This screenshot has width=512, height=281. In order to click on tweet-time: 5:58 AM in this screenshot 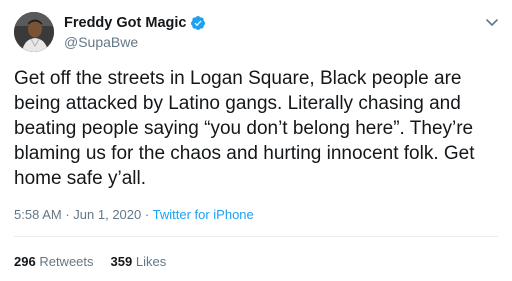, I will do `click(38, 214)`.